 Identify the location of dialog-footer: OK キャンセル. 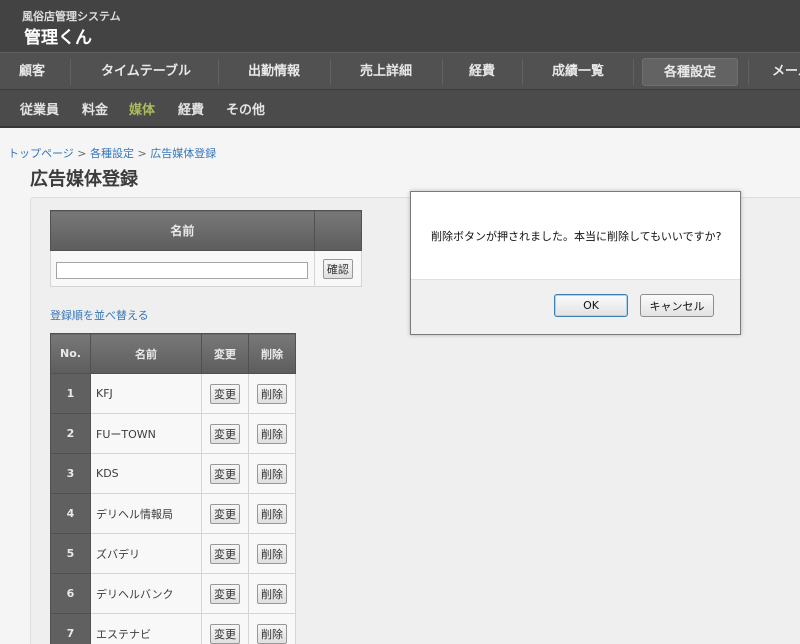
(575, 306).